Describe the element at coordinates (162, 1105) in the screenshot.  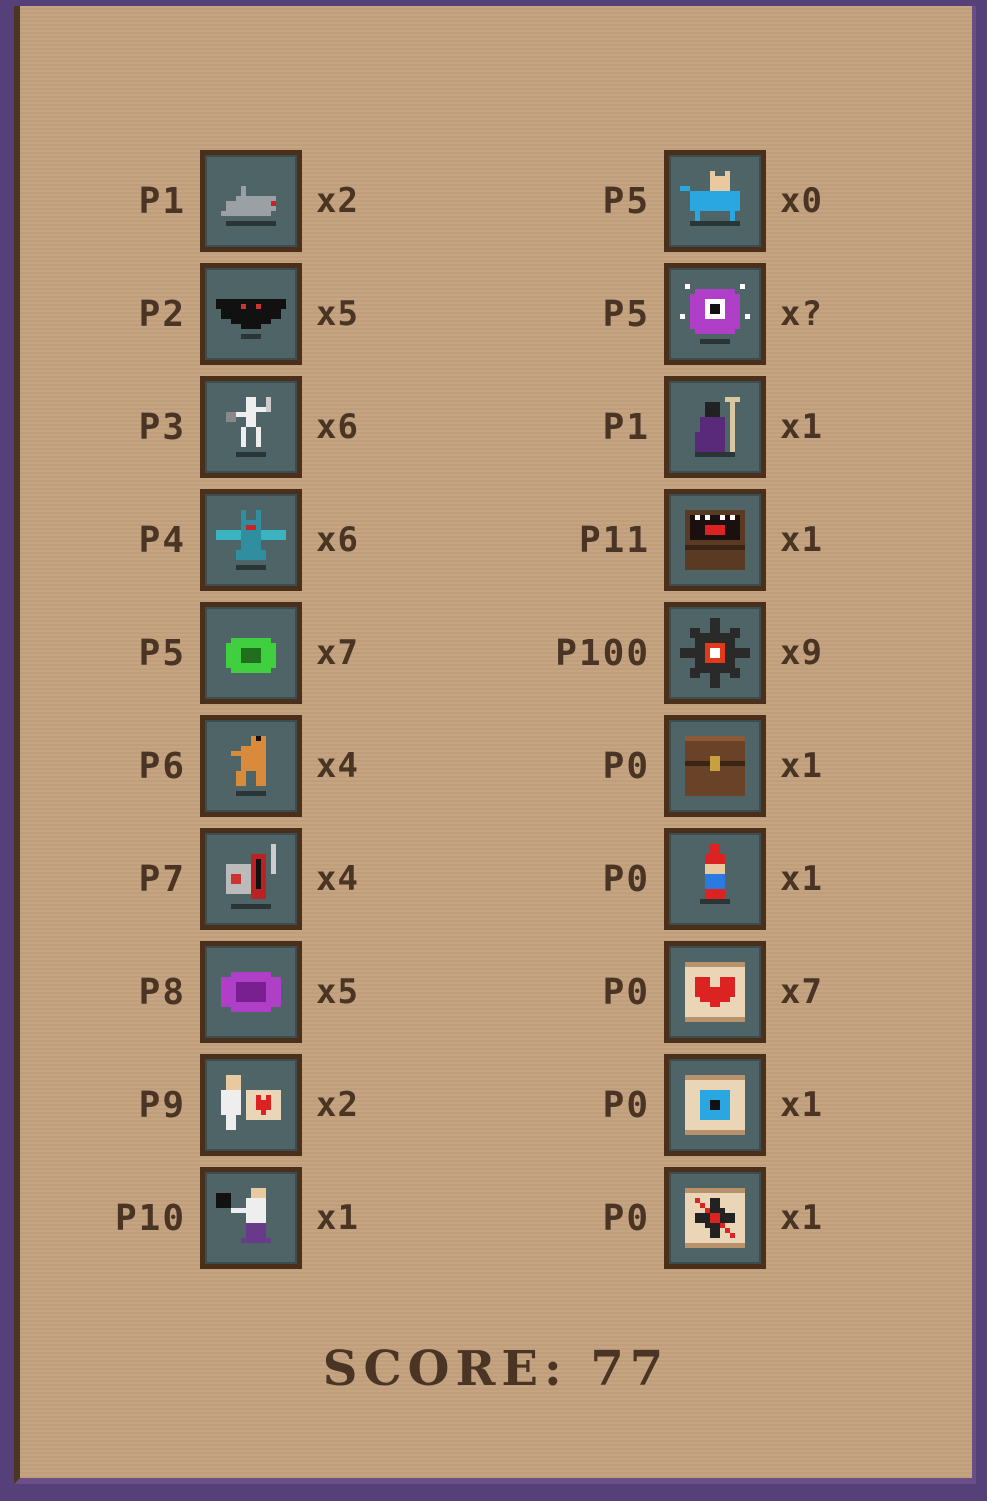
I see `points-label: P9` at that location.